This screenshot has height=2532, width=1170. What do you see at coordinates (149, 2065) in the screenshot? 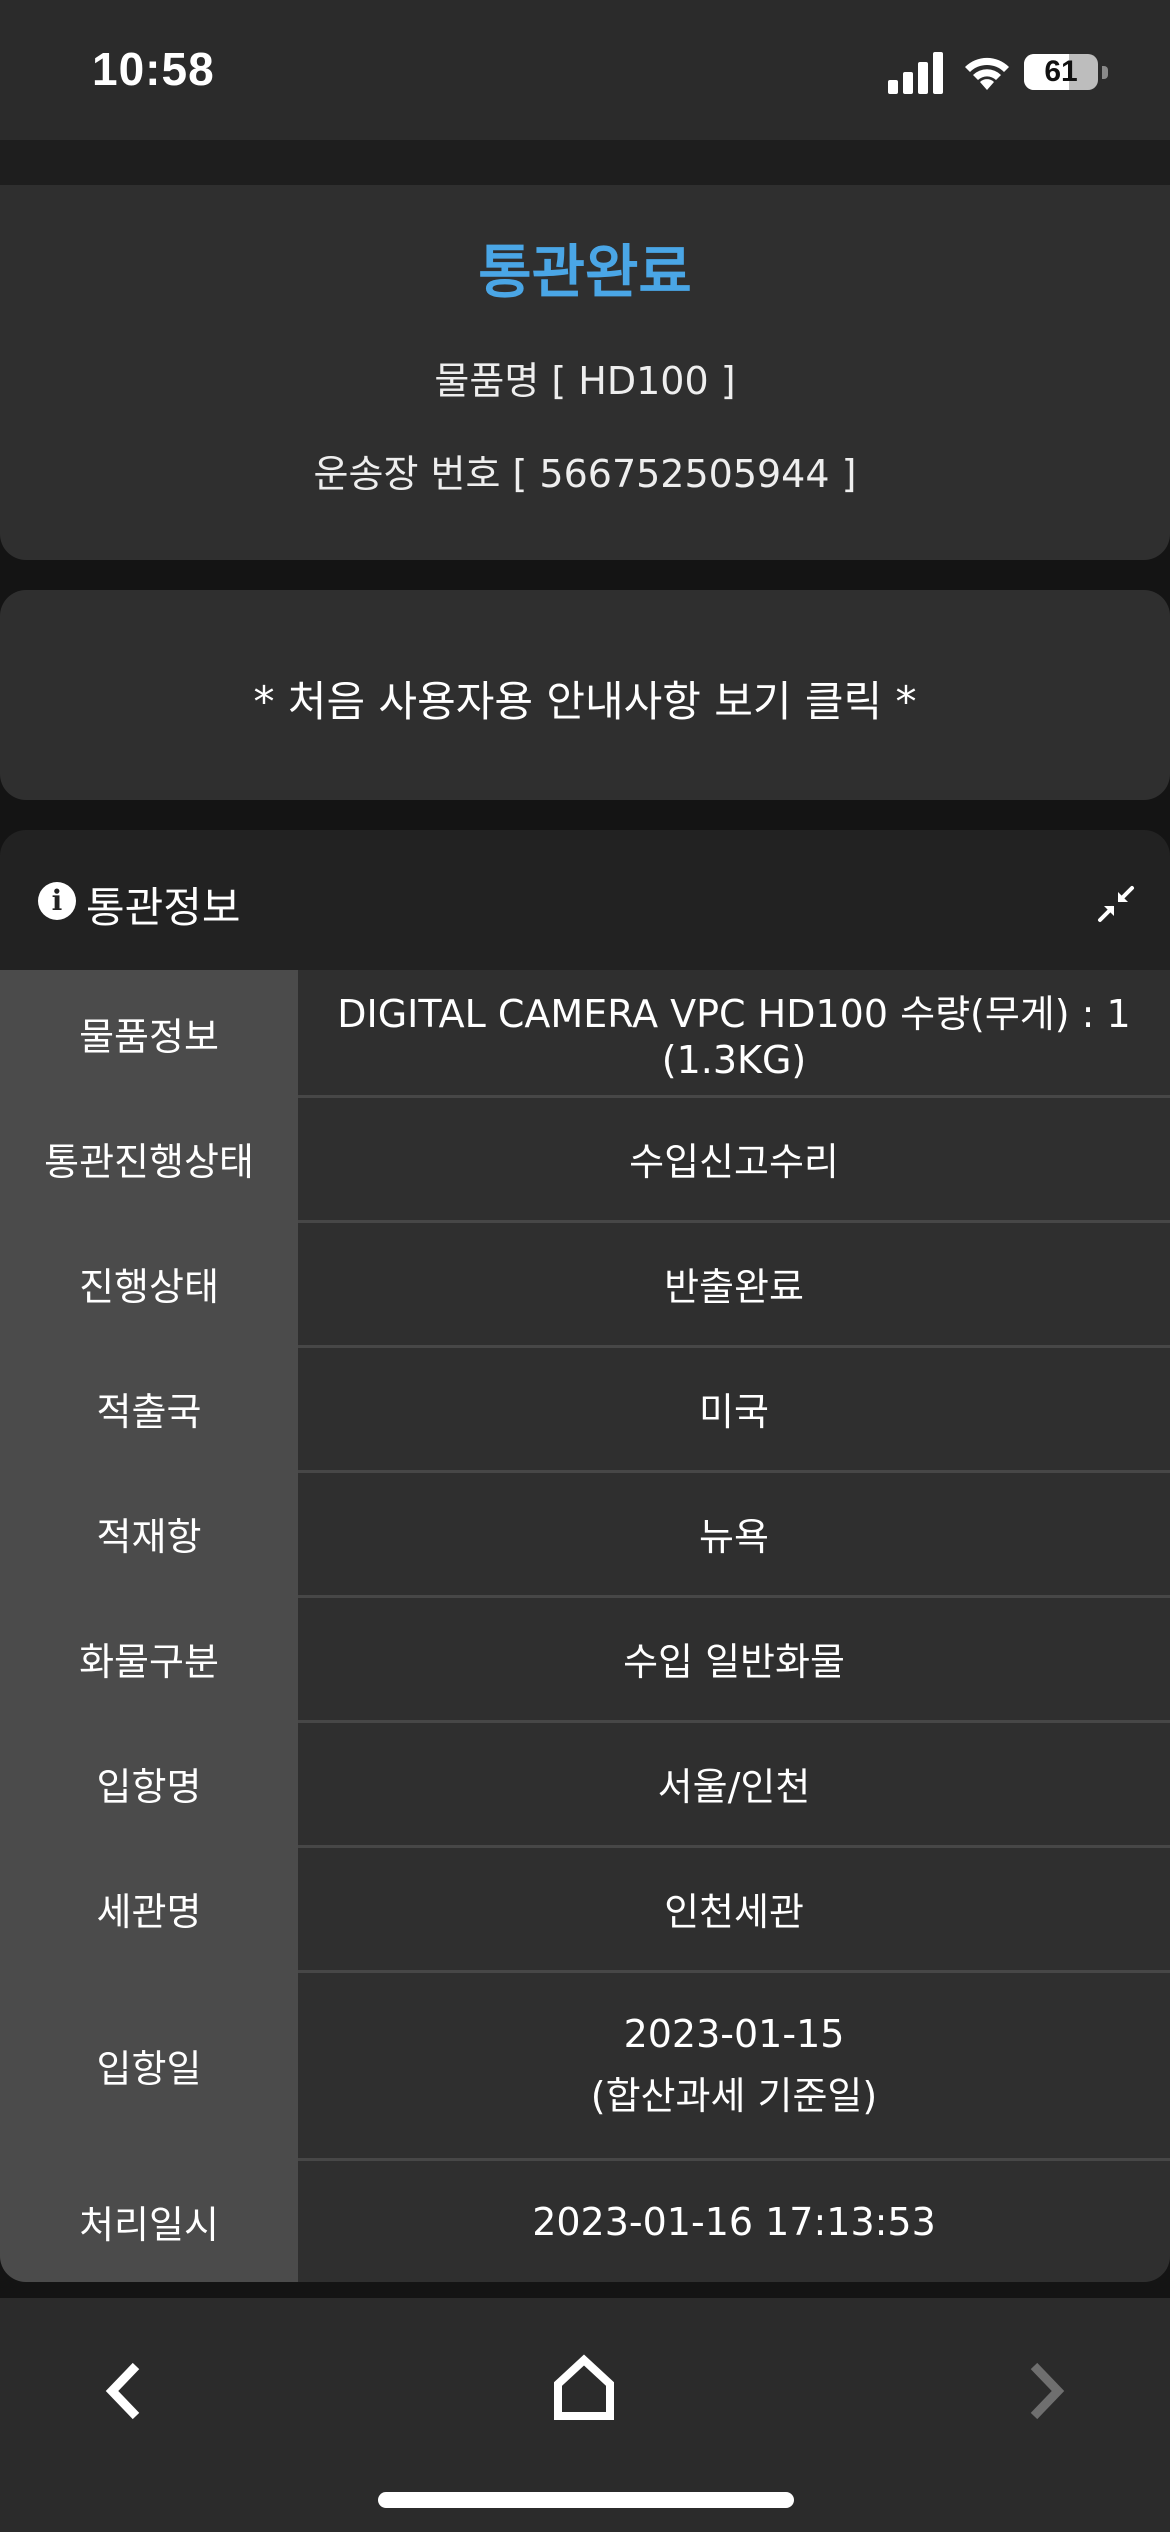
I see `row-label: 입항일` at bounding box center [149, 2065].